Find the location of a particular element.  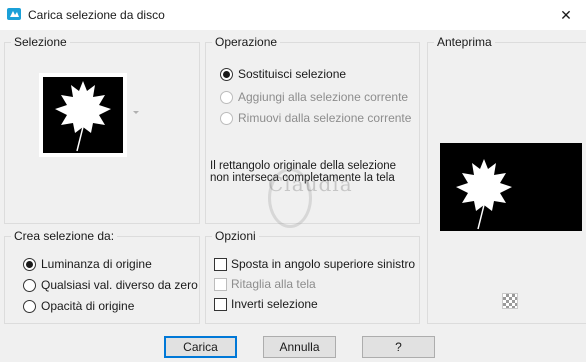

close-button: ✕ is located at coordinates (566, 15).